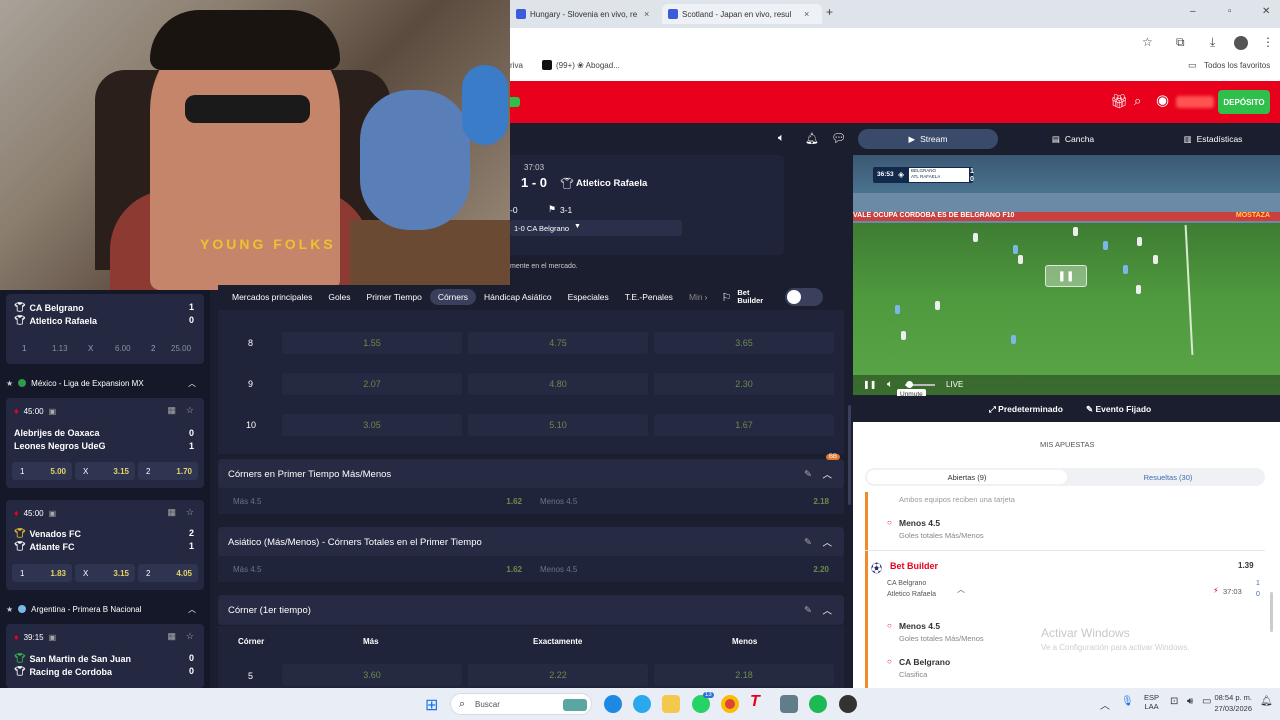 This screenshot has width=1280, height=720. What do you see at coordinates (838, 138) in the screenshot?
I see `chat-icon: 💬︎` at bounding box center [838, 138].